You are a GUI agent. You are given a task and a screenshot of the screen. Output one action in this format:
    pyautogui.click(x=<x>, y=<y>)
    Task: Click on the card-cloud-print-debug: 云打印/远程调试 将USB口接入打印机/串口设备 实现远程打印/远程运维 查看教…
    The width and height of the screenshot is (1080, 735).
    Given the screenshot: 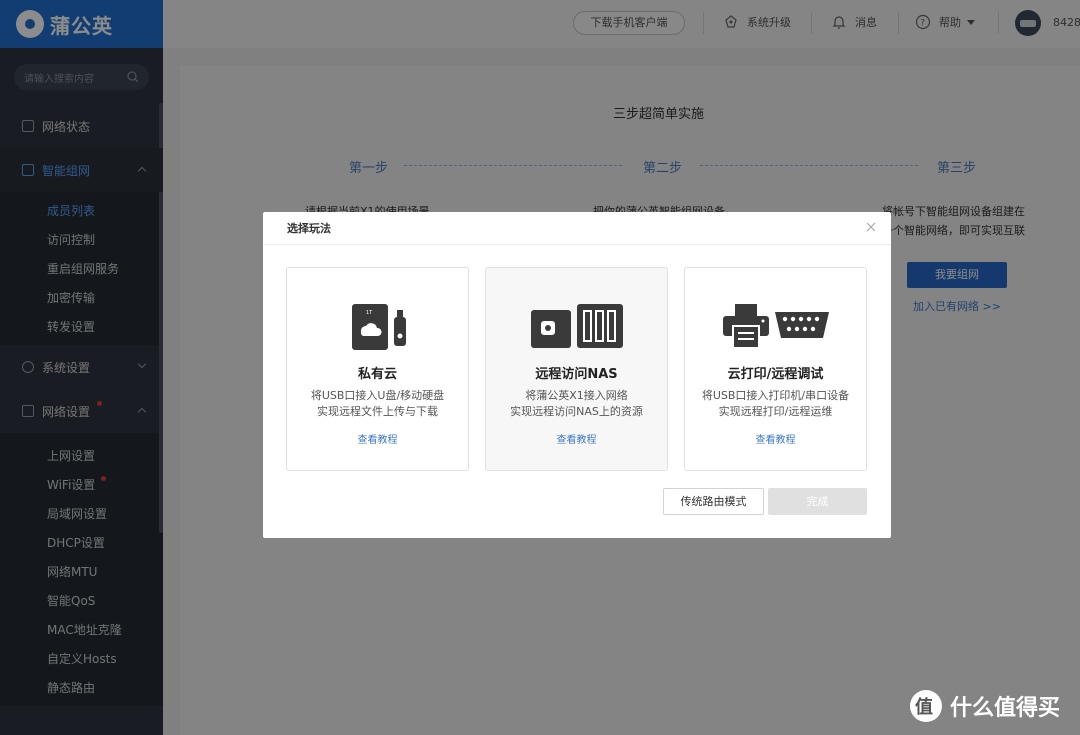 What is the action you would take?
    pyautogui.click(x=775, y=369)
    